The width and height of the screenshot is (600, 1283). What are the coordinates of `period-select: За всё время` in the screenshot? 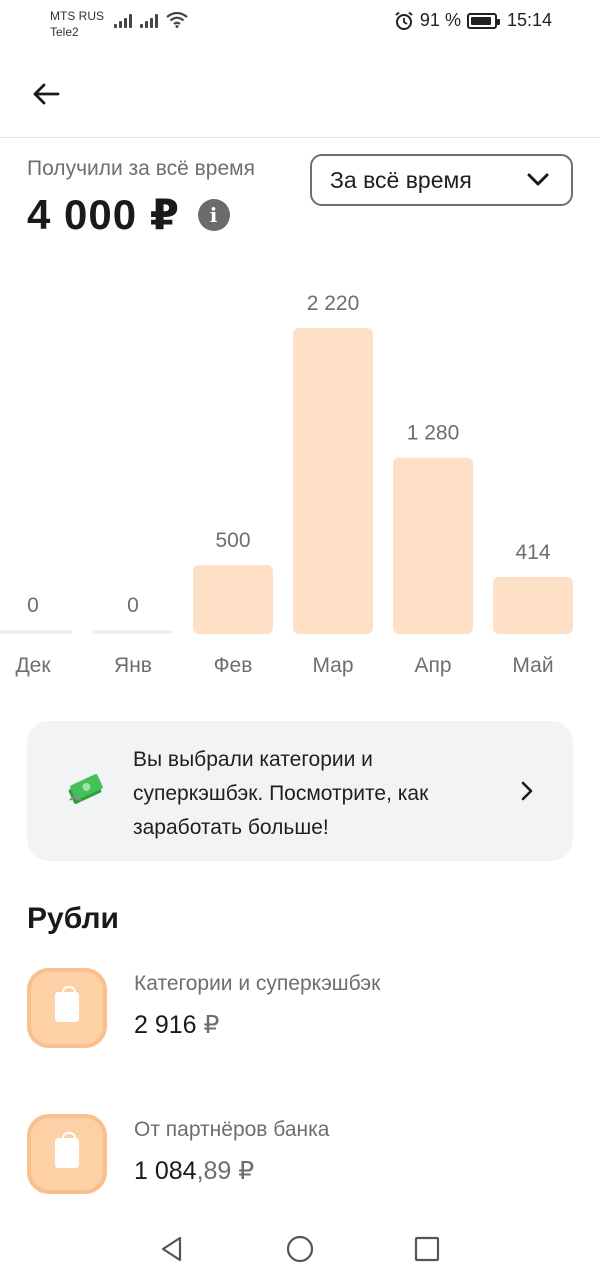 It's located at (441, 180).